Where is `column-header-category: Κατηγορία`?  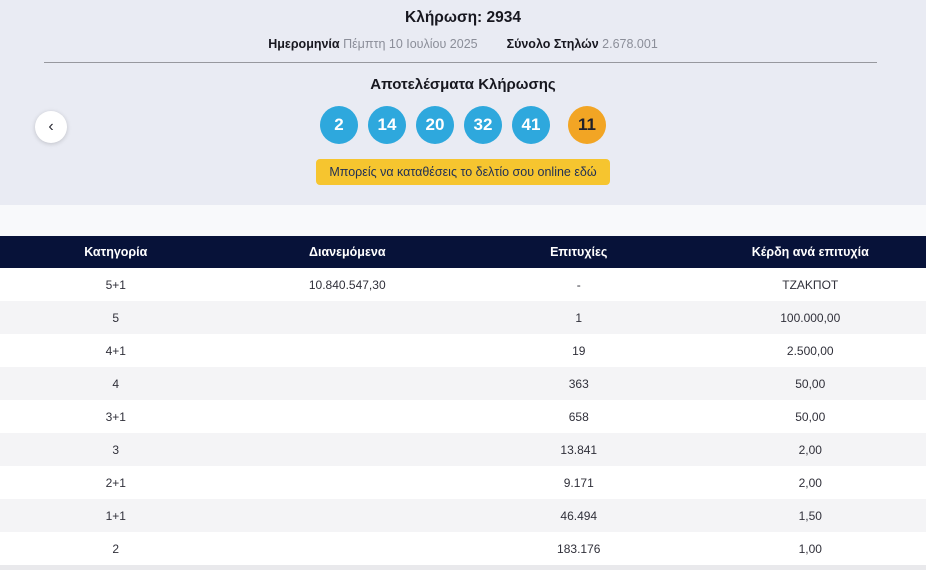 column-header-category: Κατηγορία is located at coordinates (116, 252).